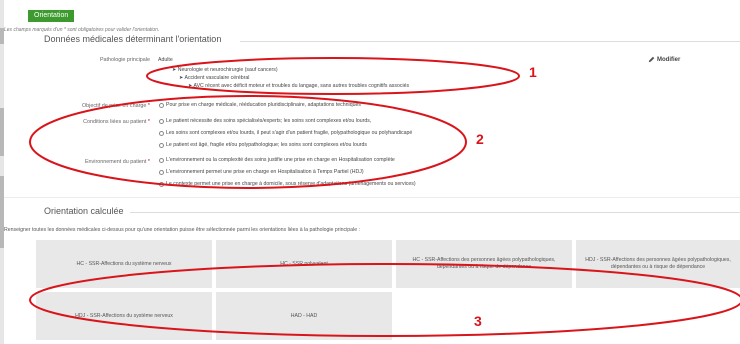 The image size is (740, 344). Describe the element at coordinates (304, 264) in the screenshot. I see `orientation-option: HC - SSR polyvalent` at that location.